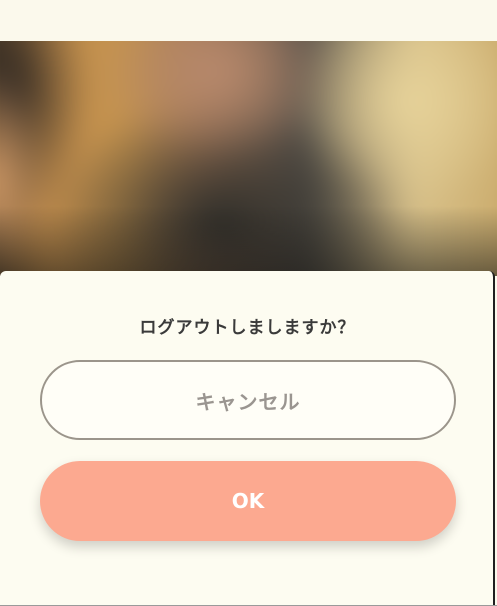 The width and height of the screenshot is (497, 606). I want to click on cancel-button-label: キャンセル, so click(248, 401).